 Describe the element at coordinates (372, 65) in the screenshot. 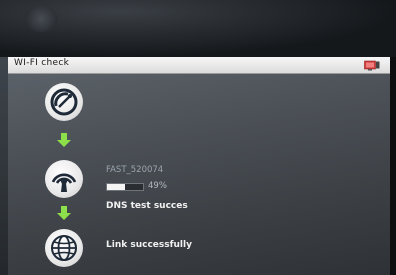

I see `tv-icon` at that location.